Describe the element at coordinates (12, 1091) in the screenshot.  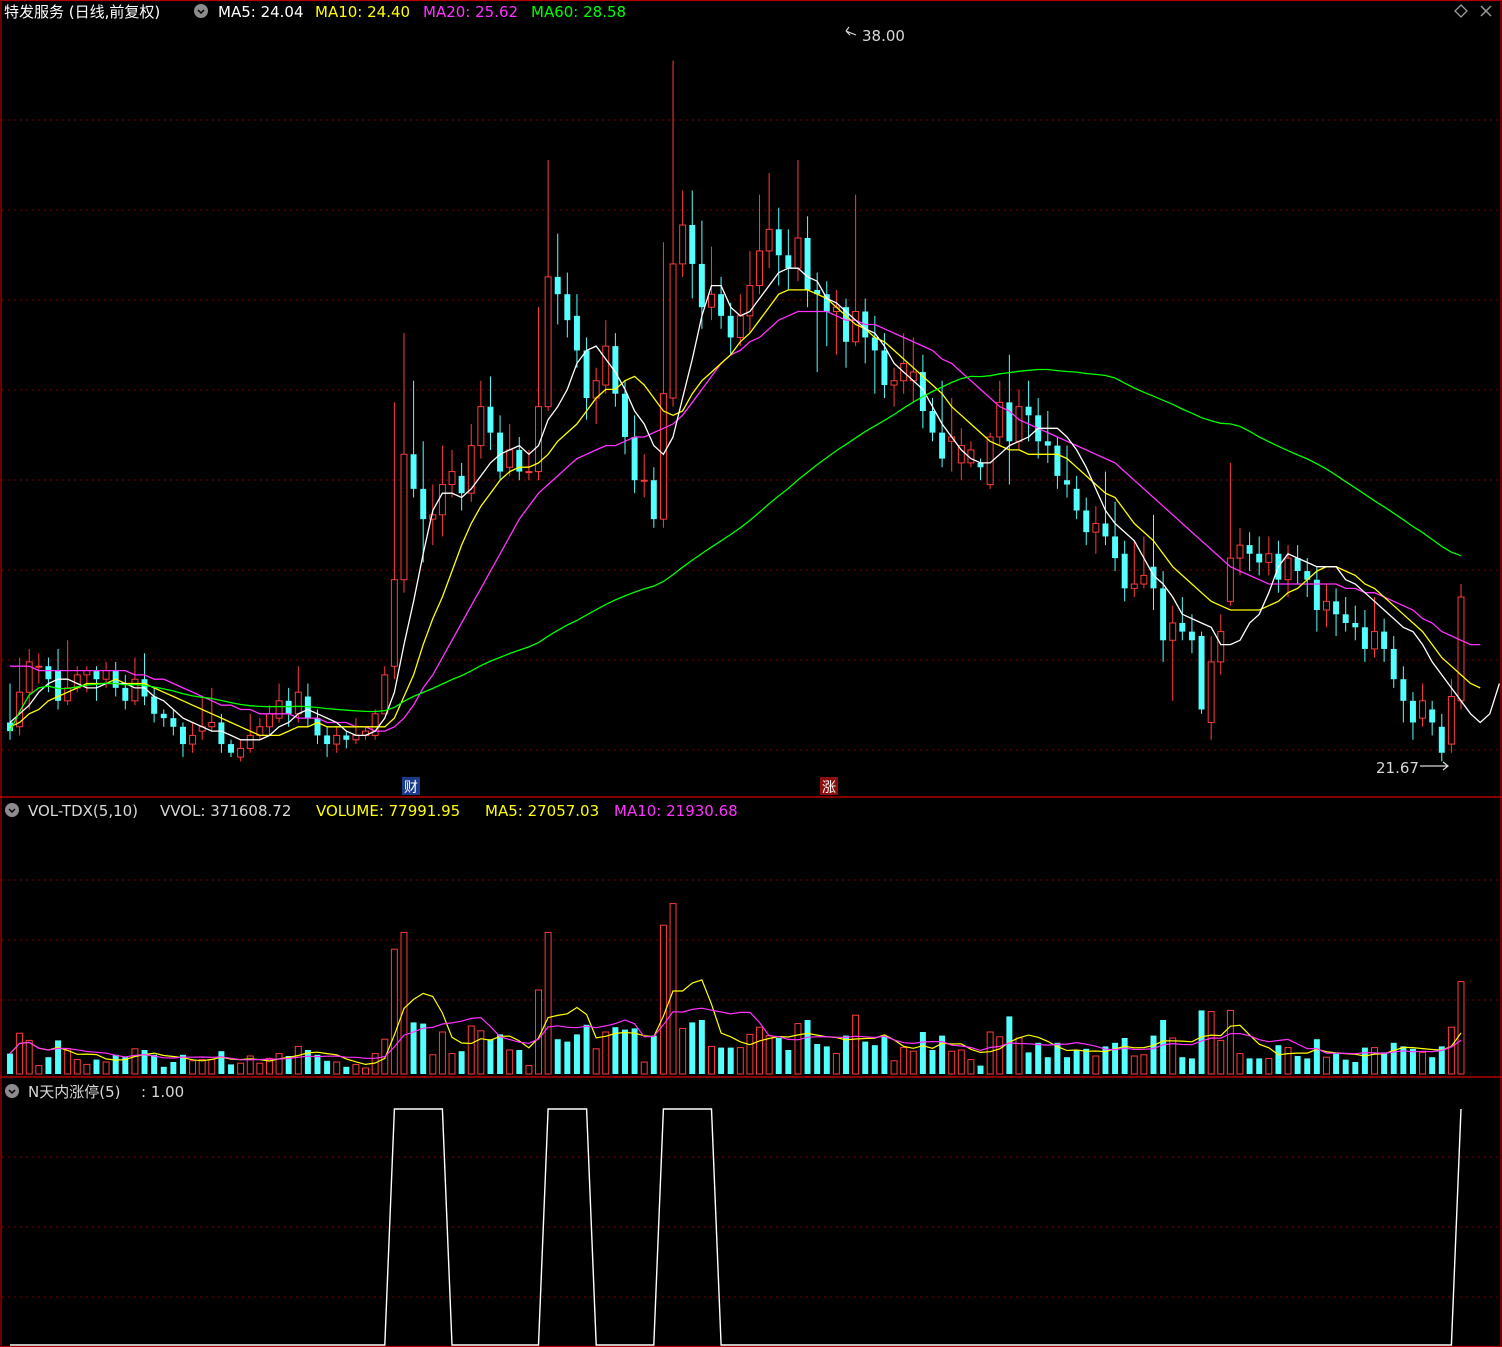
I see `limit-settings-icon` at that location.